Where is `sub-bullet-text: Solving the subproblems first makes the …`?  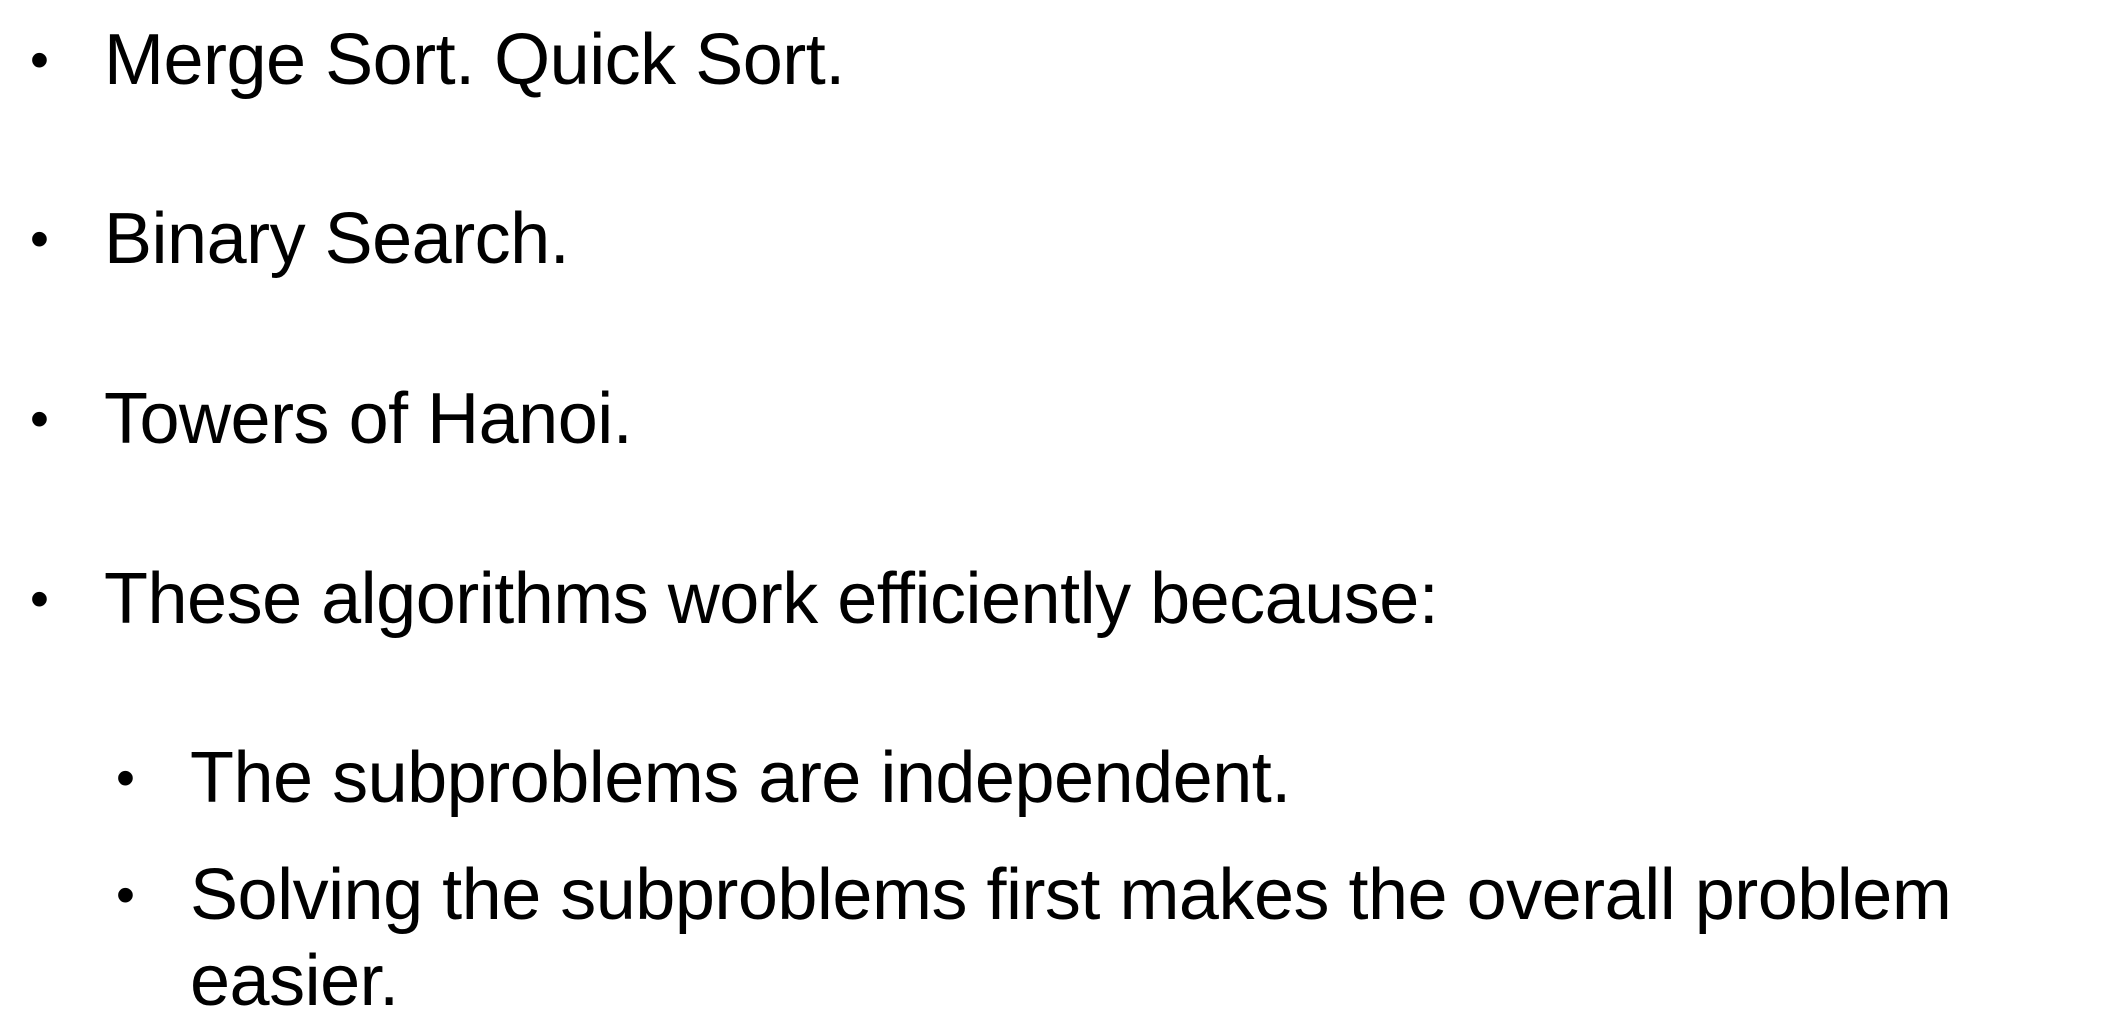 sub-bullet-text: Solving the subproblems first makes the … is located at coordinates (1071, 938).